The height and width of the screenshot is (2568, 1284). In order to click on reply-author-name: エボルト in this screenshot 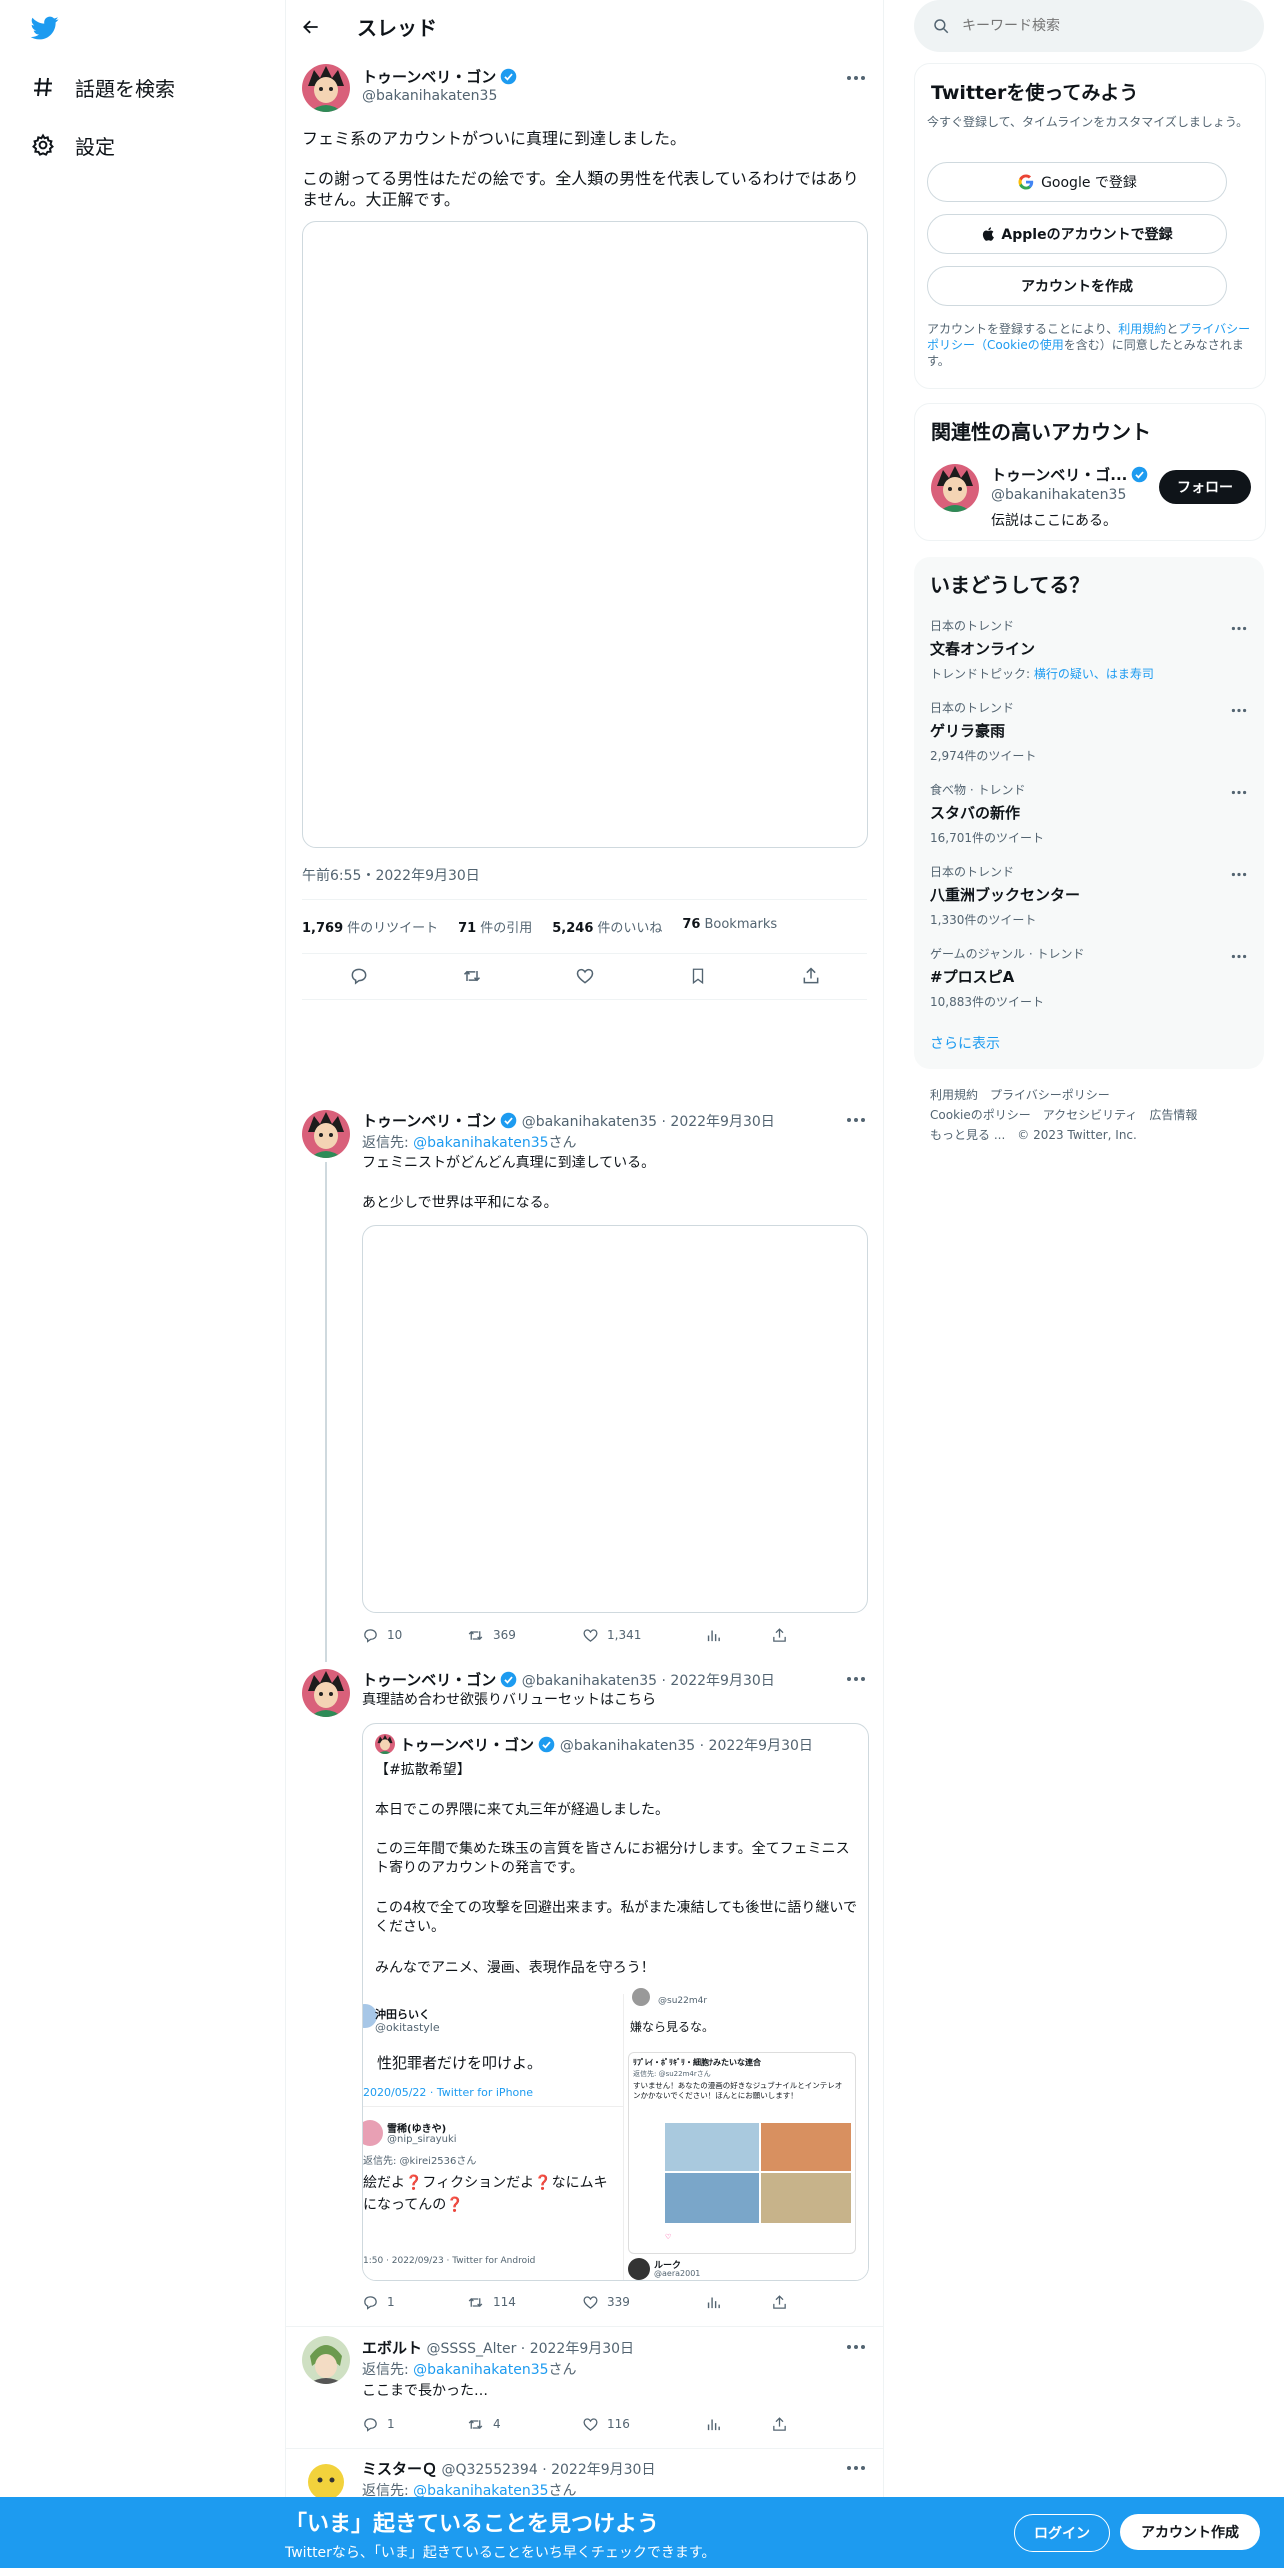, I will do `click(392, 2348)`.